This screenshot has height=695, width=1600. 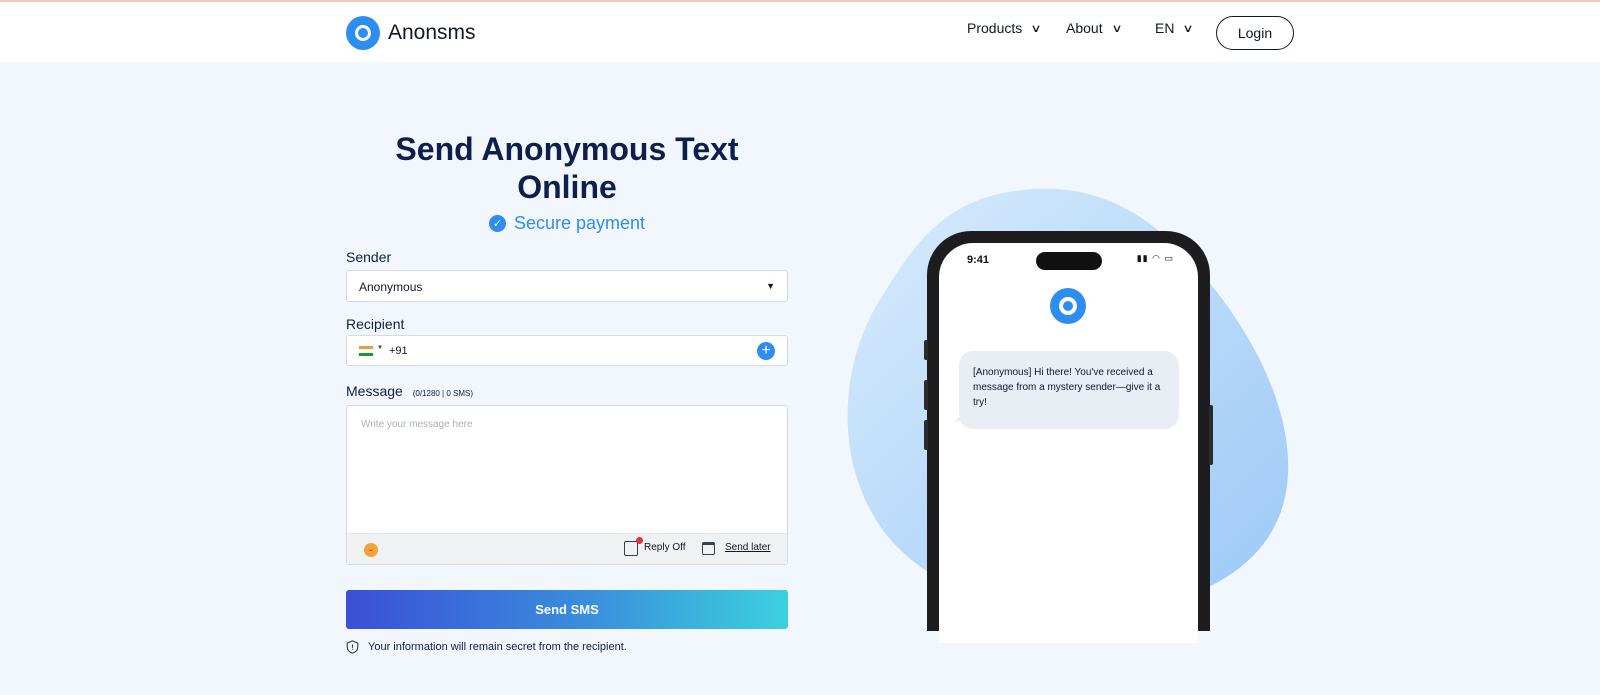 I want to click on reply-toggle: Reply Off, so click(x=665, y=547).